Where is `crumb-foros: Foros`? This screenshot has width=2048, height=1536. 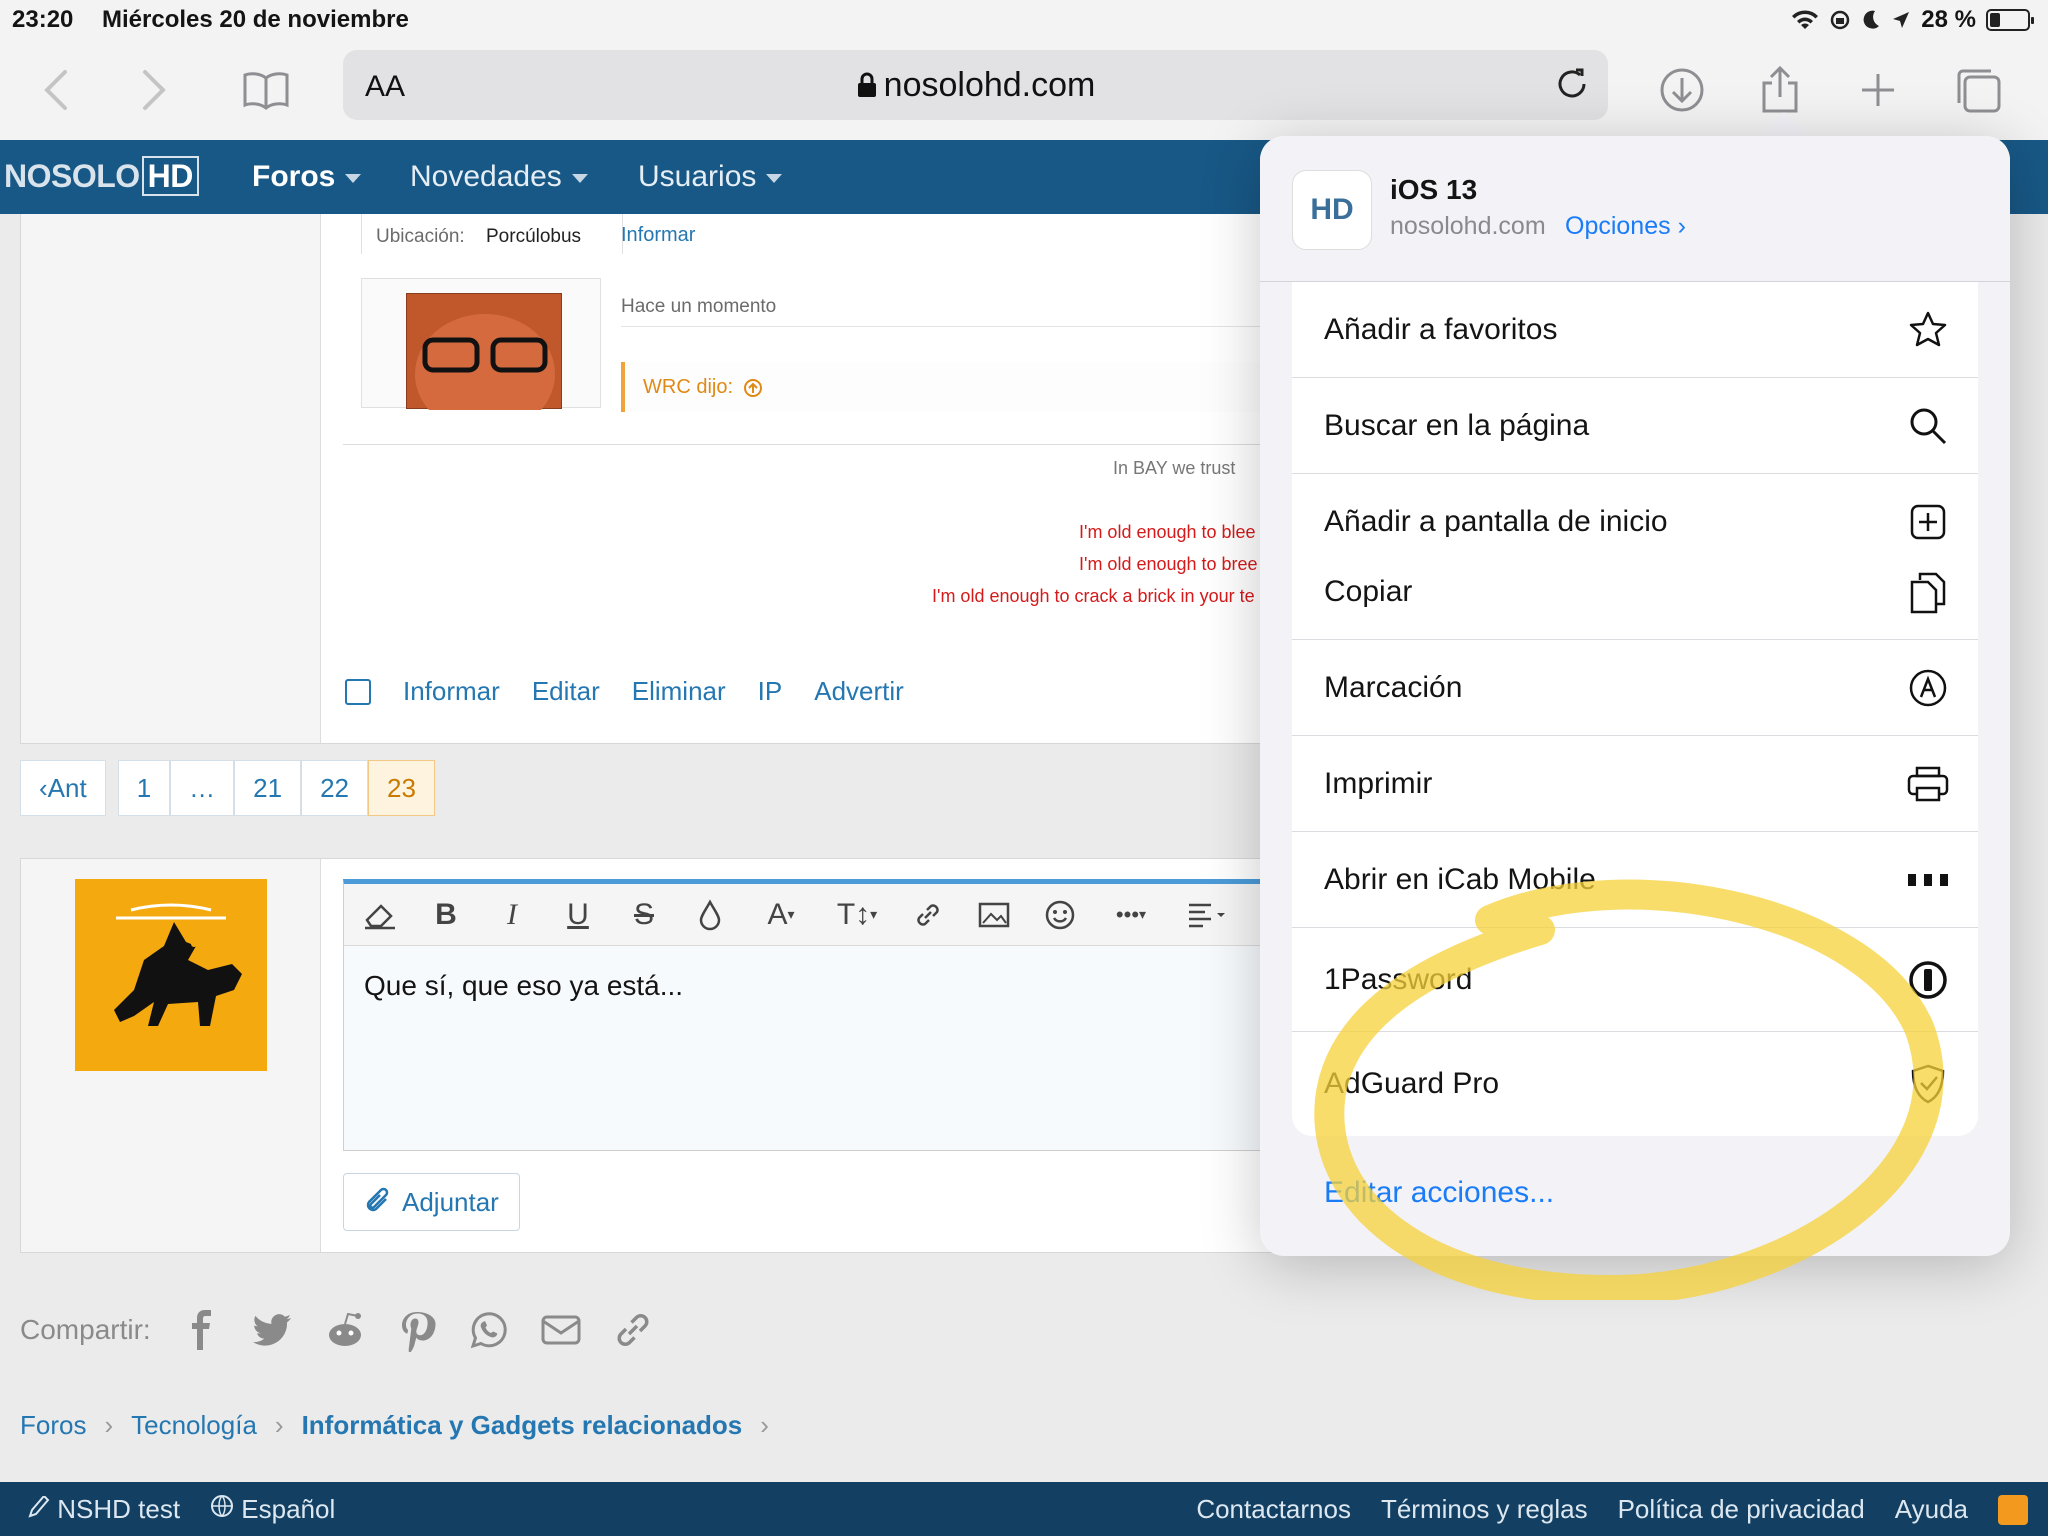
crumb-foros: Foros is located at coordinates (53, 1425).